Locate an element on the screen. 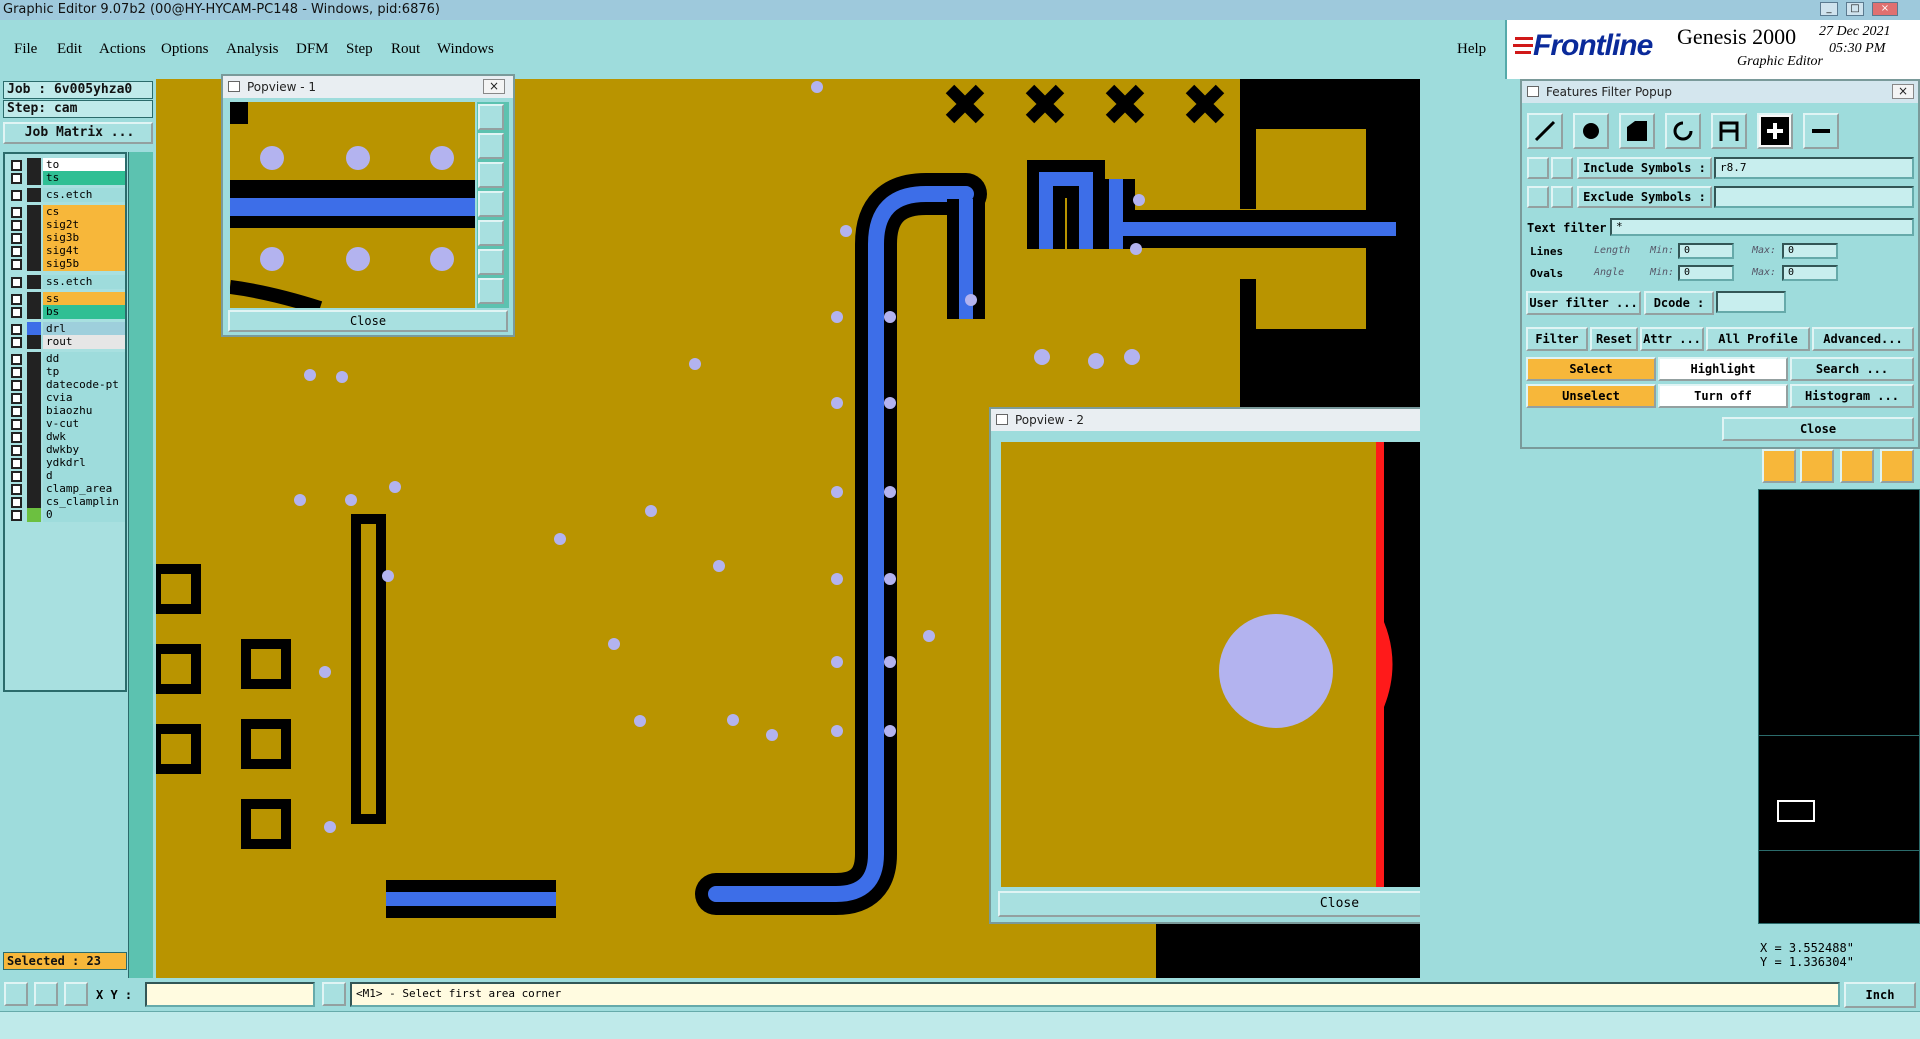 The image size is (1920, 1039). layer-name: bs is located at coordinates (84, 312).